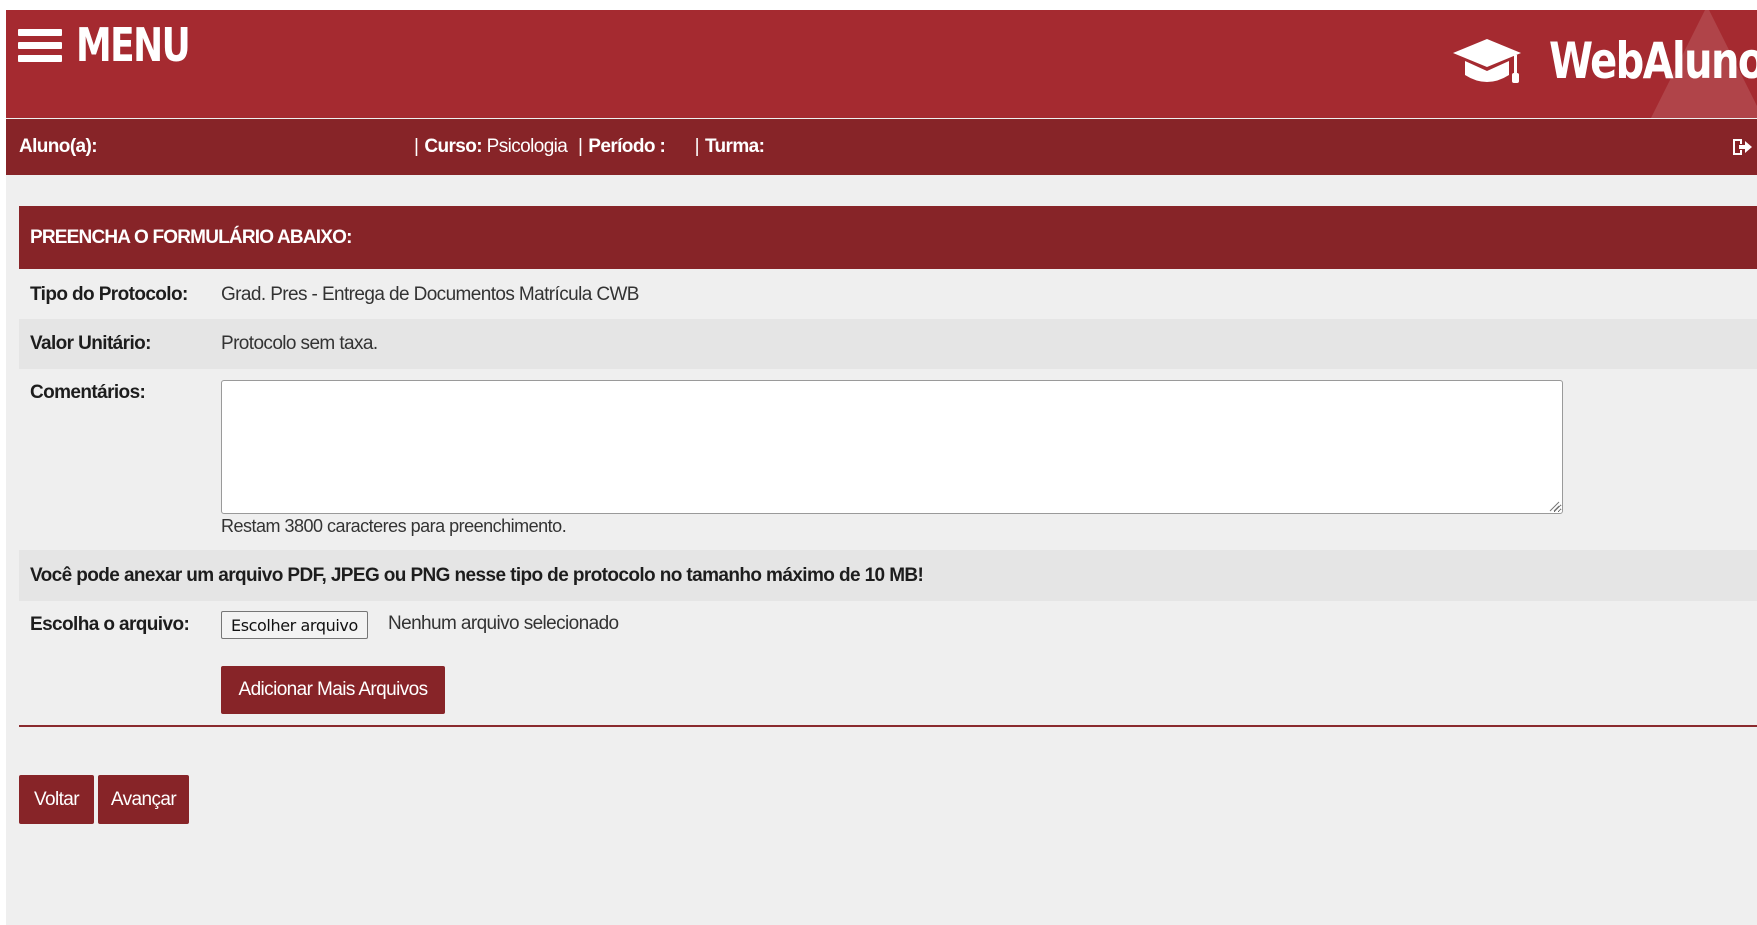 The image size is (1757, 925). What do you see at coordinates (109, 294) in the screenshot?
I see `protocol-type-label: Tipo do Protocolo:` at bounding box center [109, 294].